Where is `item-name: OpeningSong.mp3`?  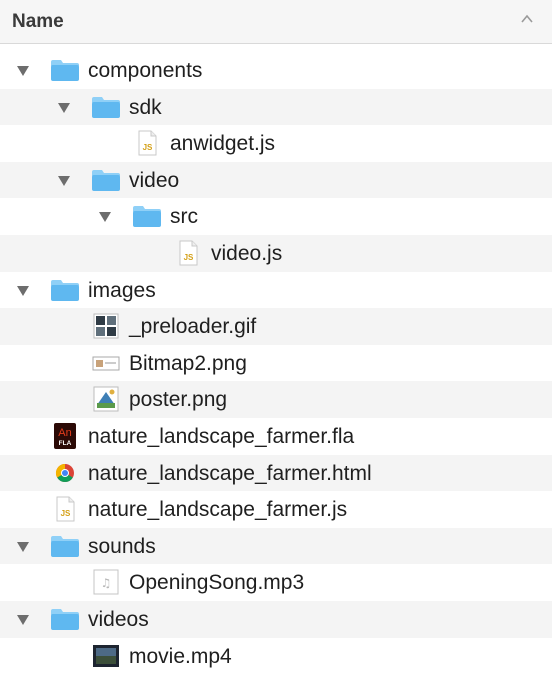
item-name: OpeningSong.mp3 is located at coordinates (217, 583).